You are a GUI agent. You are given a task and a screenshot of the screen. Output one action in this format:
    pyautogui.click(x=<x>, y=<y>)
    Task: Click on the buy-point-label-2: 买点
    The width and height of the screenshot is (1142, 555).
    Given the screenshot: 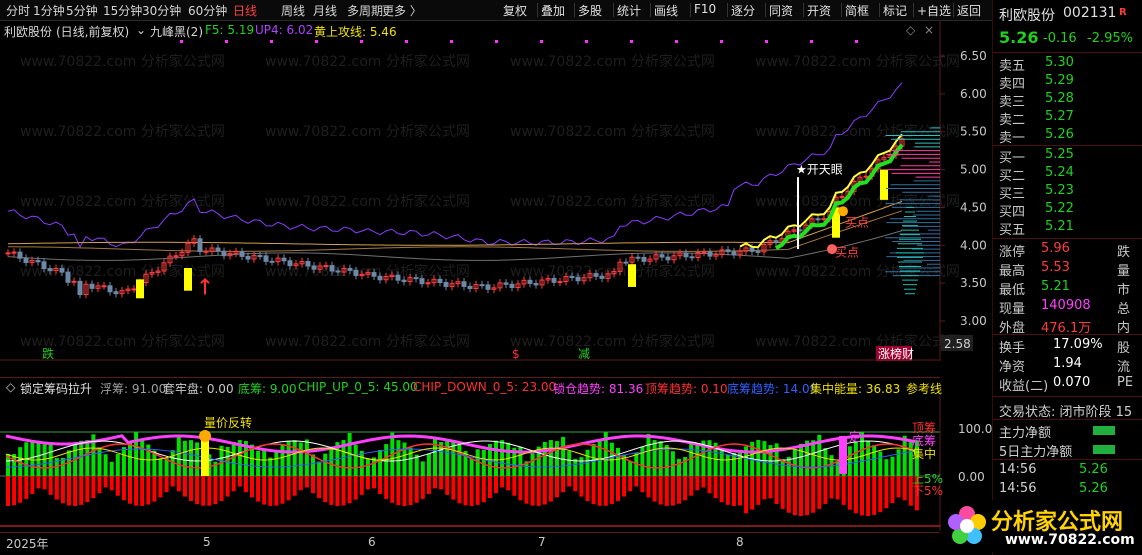 What is the action you would take?
    pyautogui.click(x=847, y=253)
    